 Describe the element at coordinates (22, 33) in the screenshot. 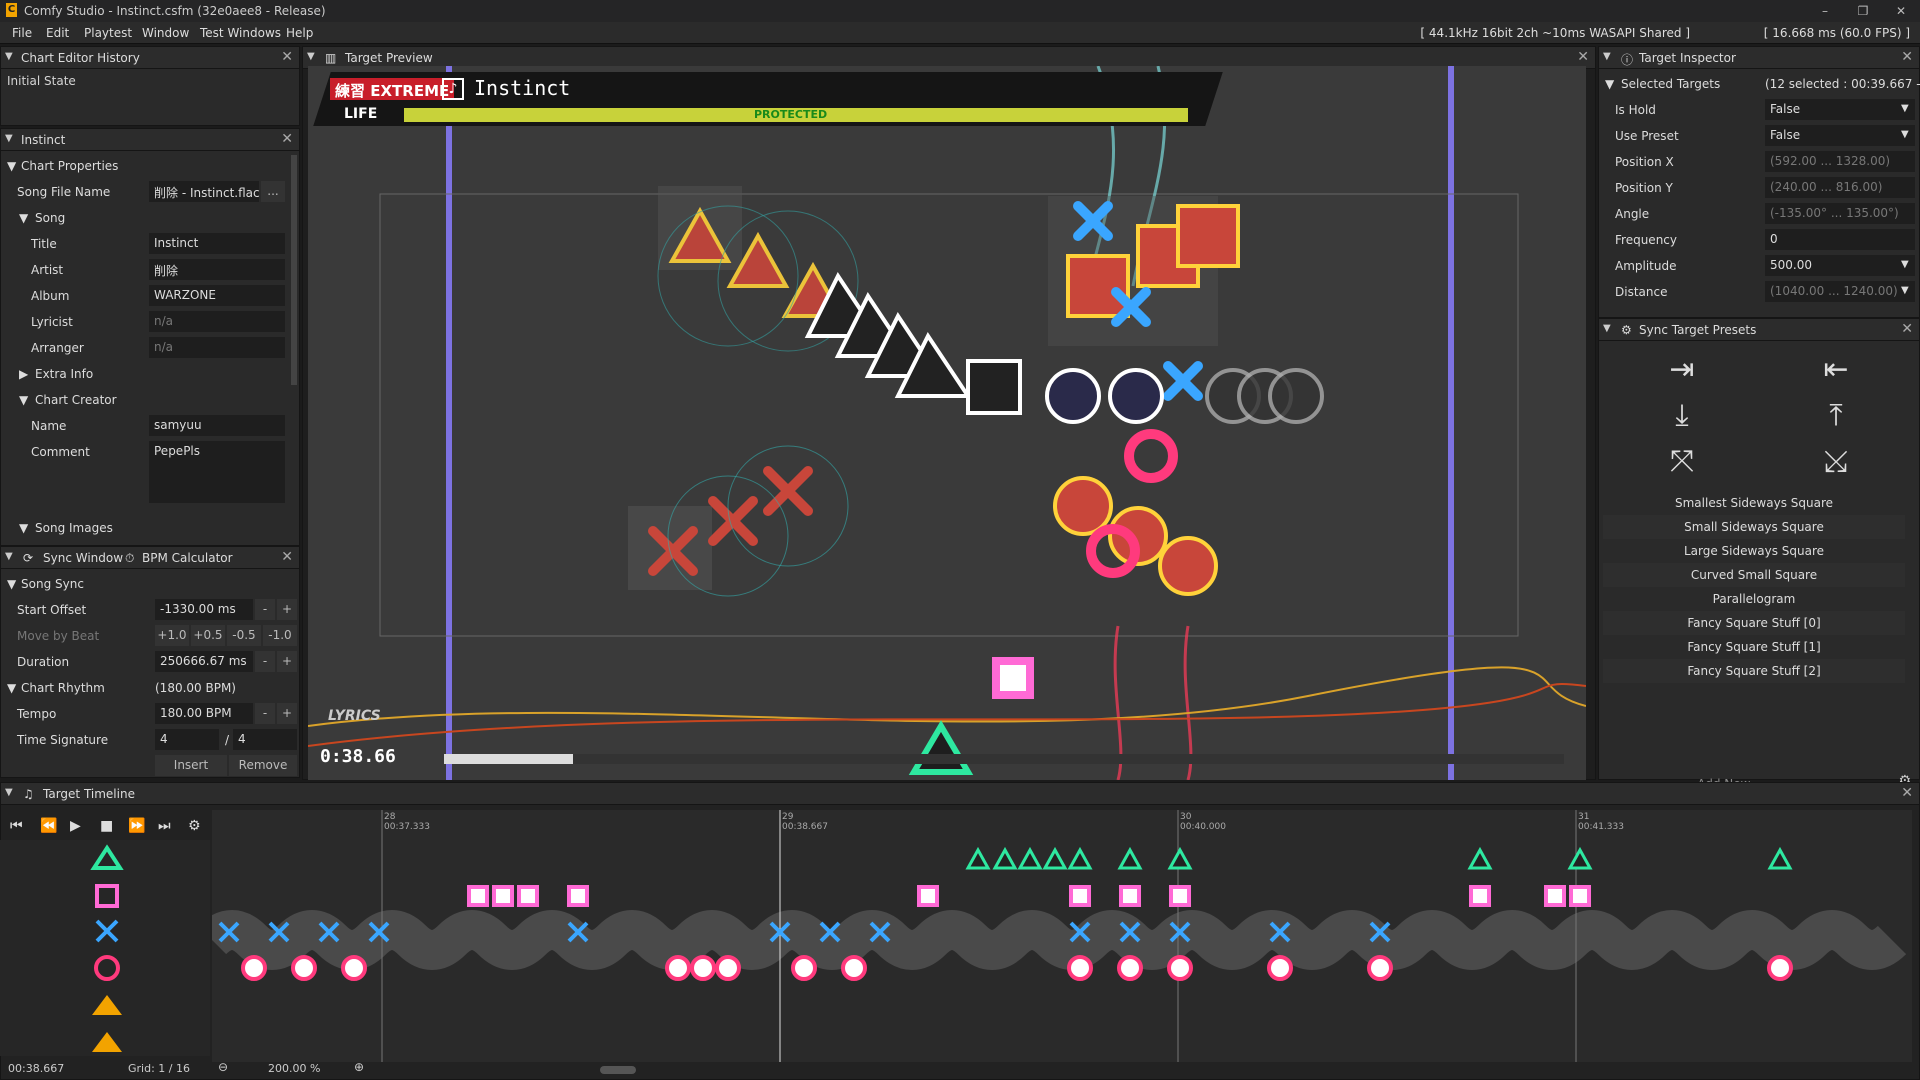

I see `menu-file: File` at that location.